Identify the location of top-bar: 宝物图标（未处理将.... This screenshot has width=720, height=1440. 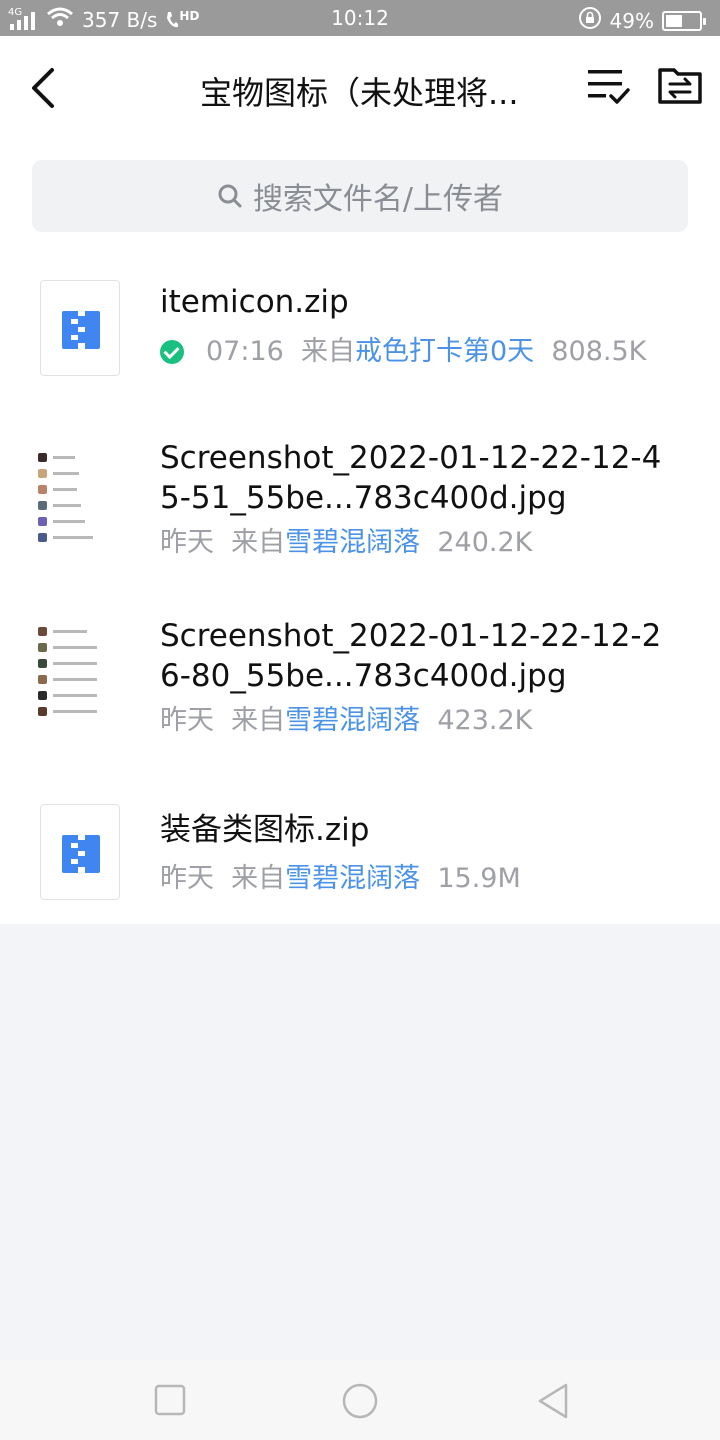
(360, 91).